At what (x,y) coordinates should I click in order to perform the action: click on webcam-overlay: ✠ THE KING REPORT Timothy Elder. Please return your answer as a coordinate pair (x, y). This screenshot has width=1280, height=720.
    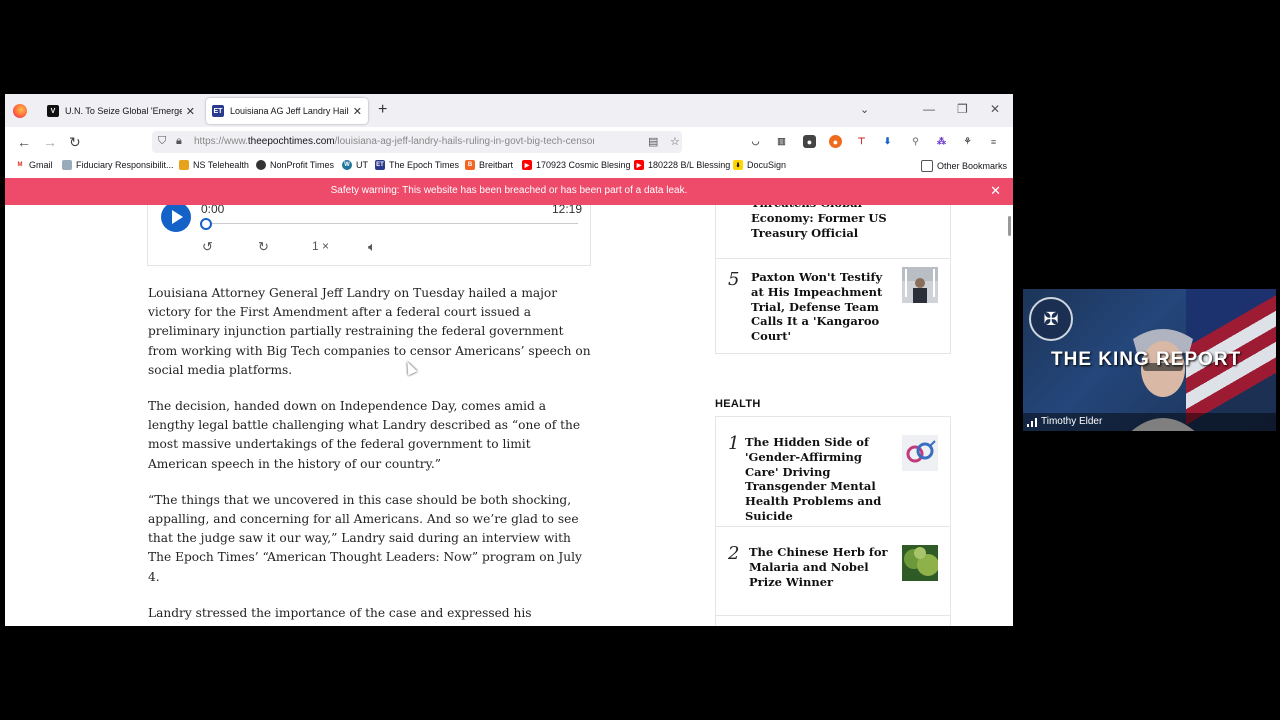
    Looking at the image, I should click on (1149, 360).